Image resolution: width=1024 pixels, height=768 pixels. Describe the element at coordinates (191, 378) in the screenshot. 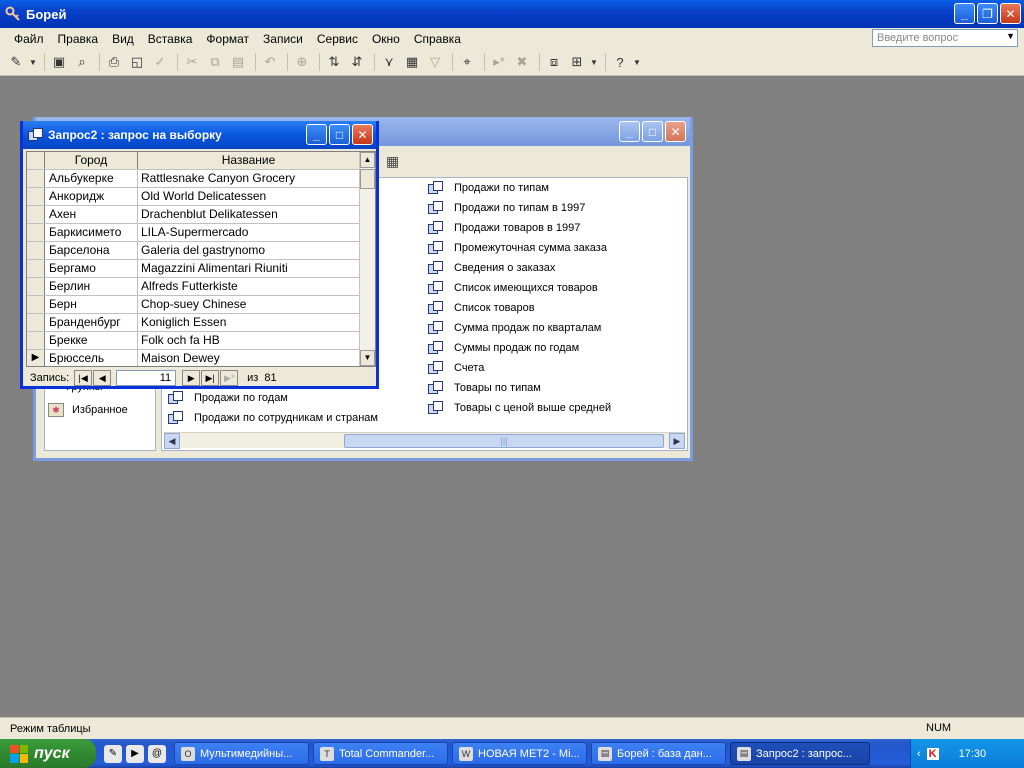

I see `next-record-button: ▶` at that location.